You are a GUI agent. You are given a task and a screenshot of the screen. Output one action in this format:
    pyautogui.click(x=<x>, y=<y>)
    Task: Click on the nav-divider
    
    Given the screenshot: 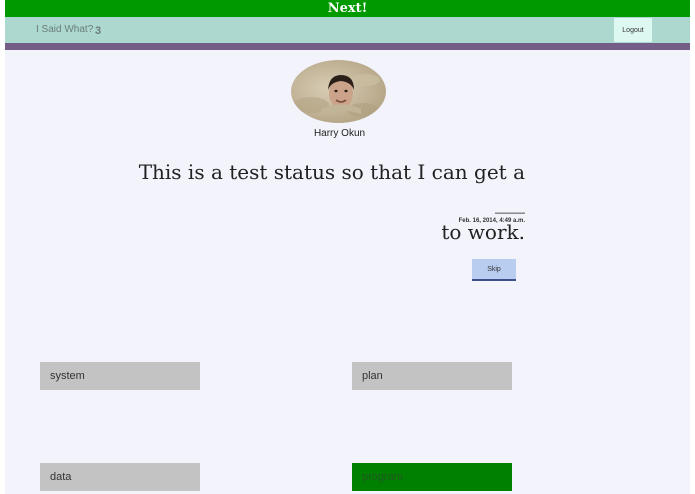 What is the action you would take?
    pyautogui.click(x=347, y=46)
    